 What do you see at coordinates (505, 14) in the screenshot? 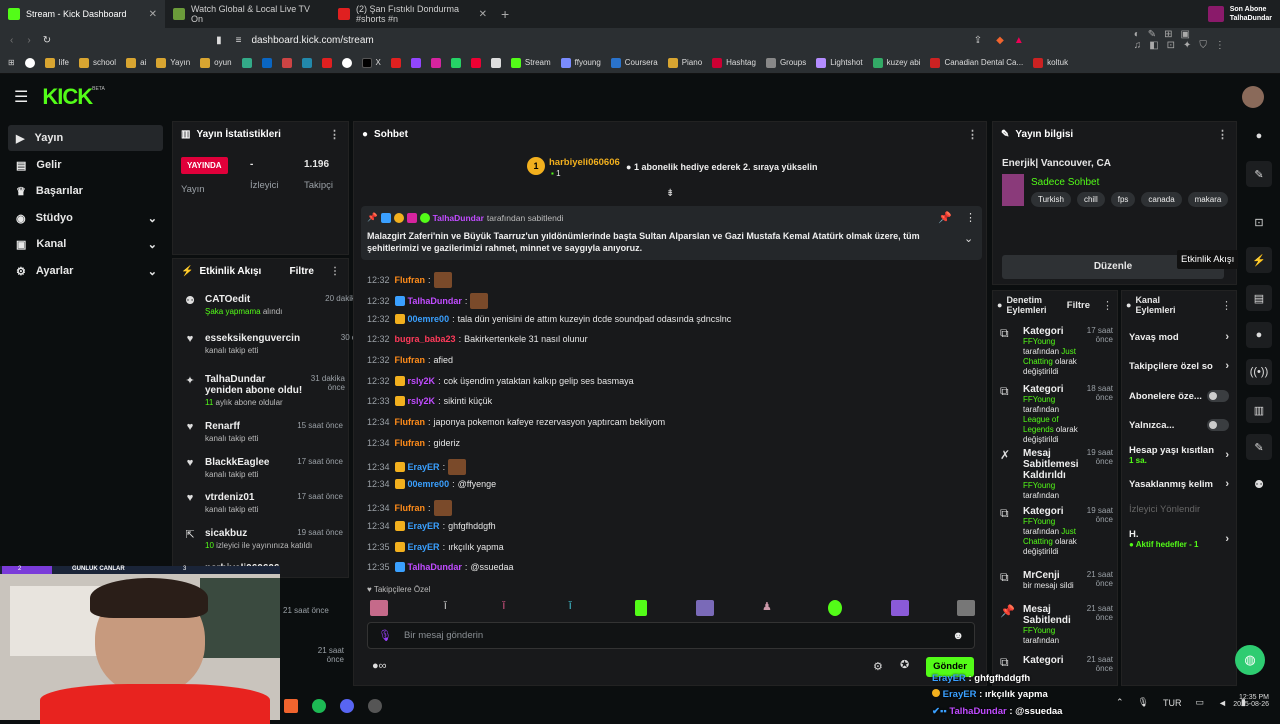
I see `new-tab-button: +` at bounding box center [505, 14].